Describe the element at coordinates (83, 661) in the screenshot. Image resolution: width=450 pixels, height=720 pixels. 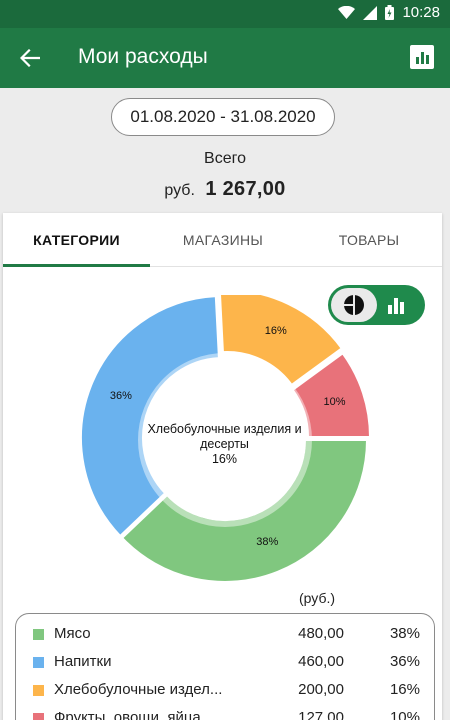
I see `legend-name: Напитки` at that location.